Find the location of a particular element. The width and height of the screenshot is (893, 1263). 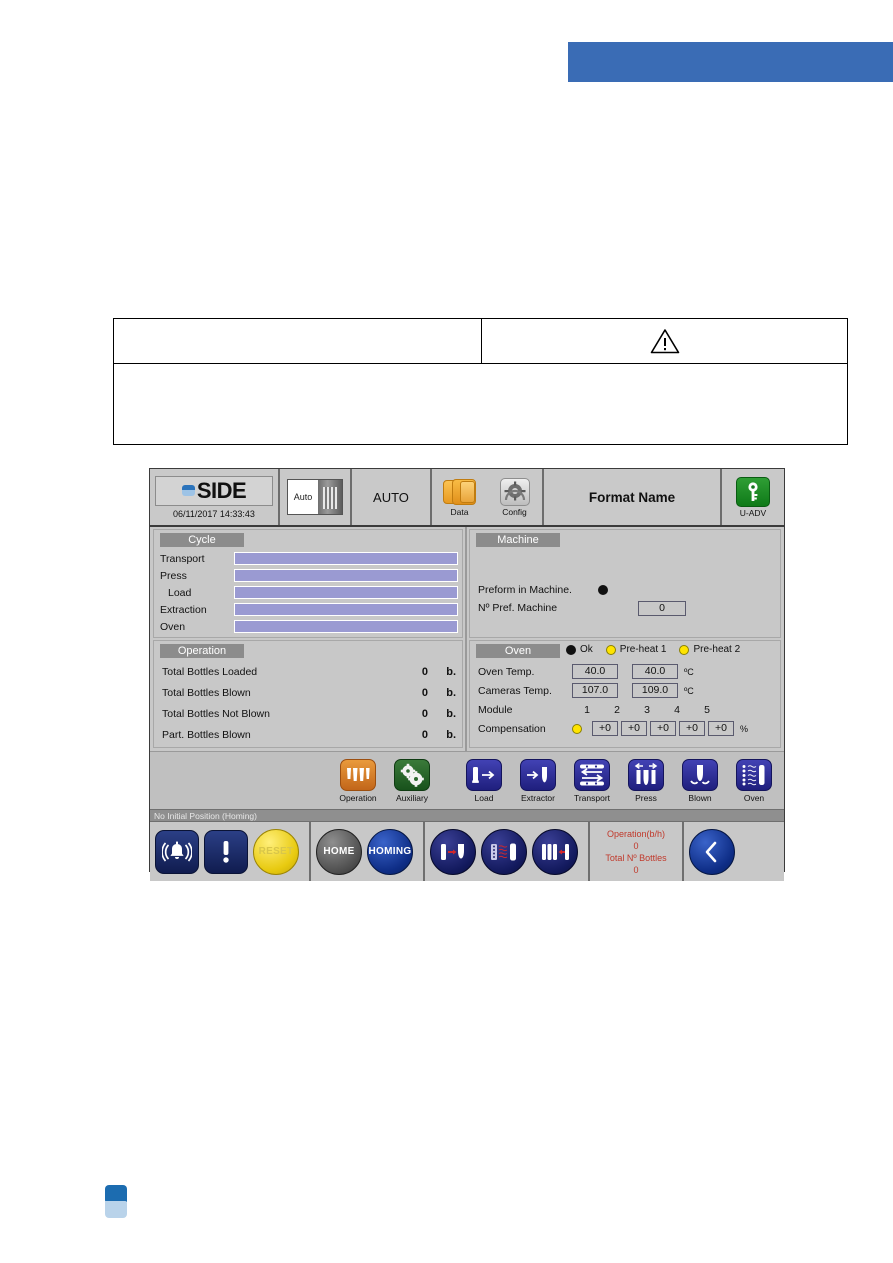

alarm-button is located at coordinates (177, 851).